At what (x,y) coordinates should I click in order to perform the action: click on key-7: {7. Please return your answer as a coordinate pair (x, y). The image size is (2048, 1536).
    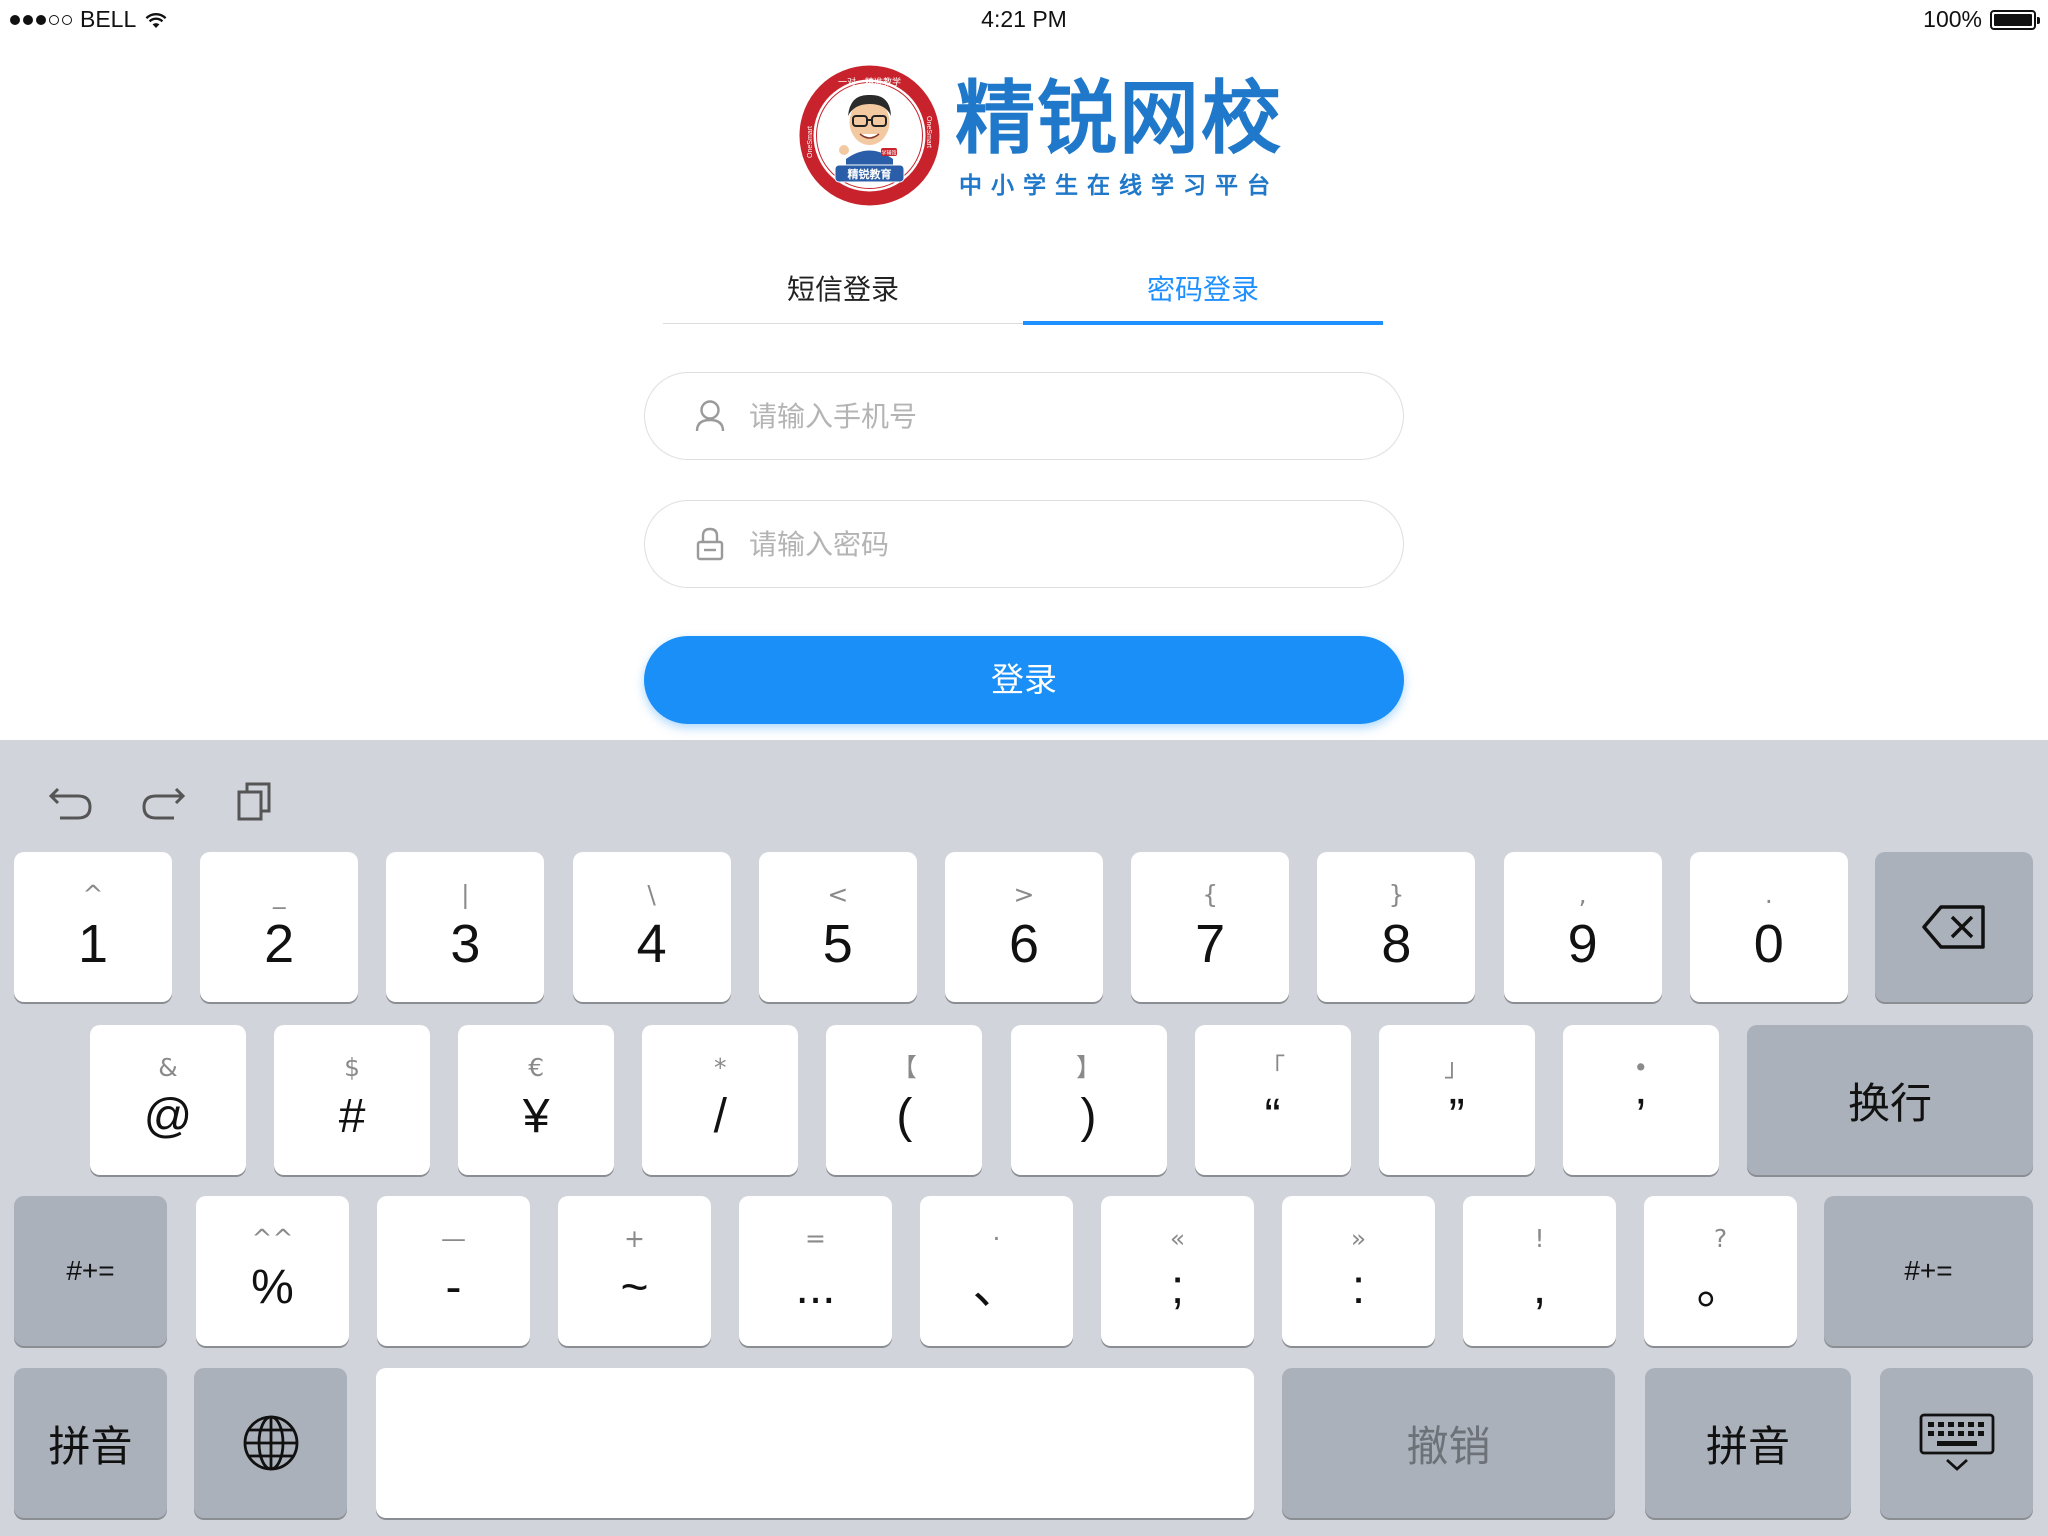
    Looking at the image, I should click on (1210, 927).